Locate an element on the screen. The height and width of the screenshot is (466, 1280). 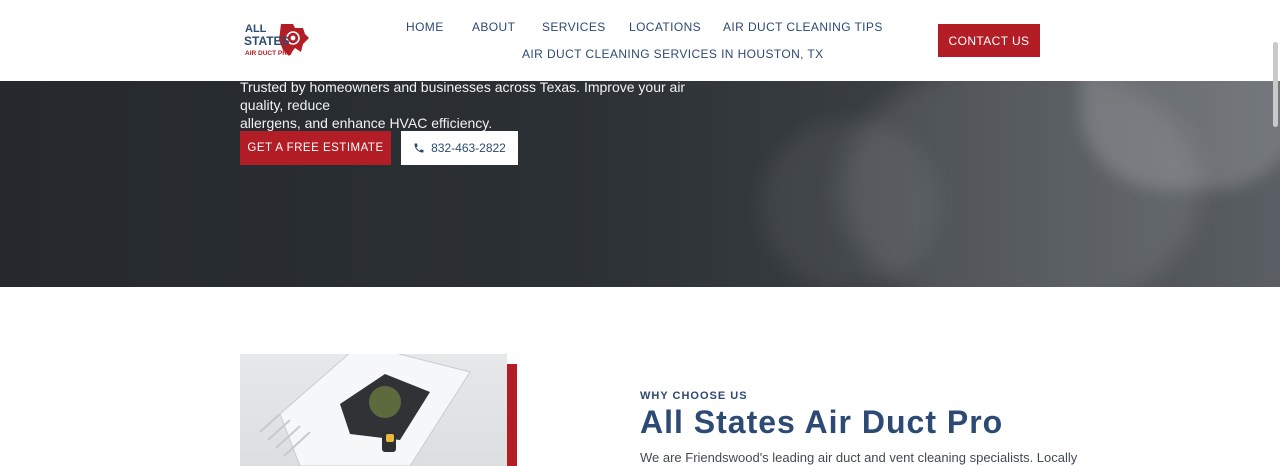
technician-photo is located at coordinates (373, 410).